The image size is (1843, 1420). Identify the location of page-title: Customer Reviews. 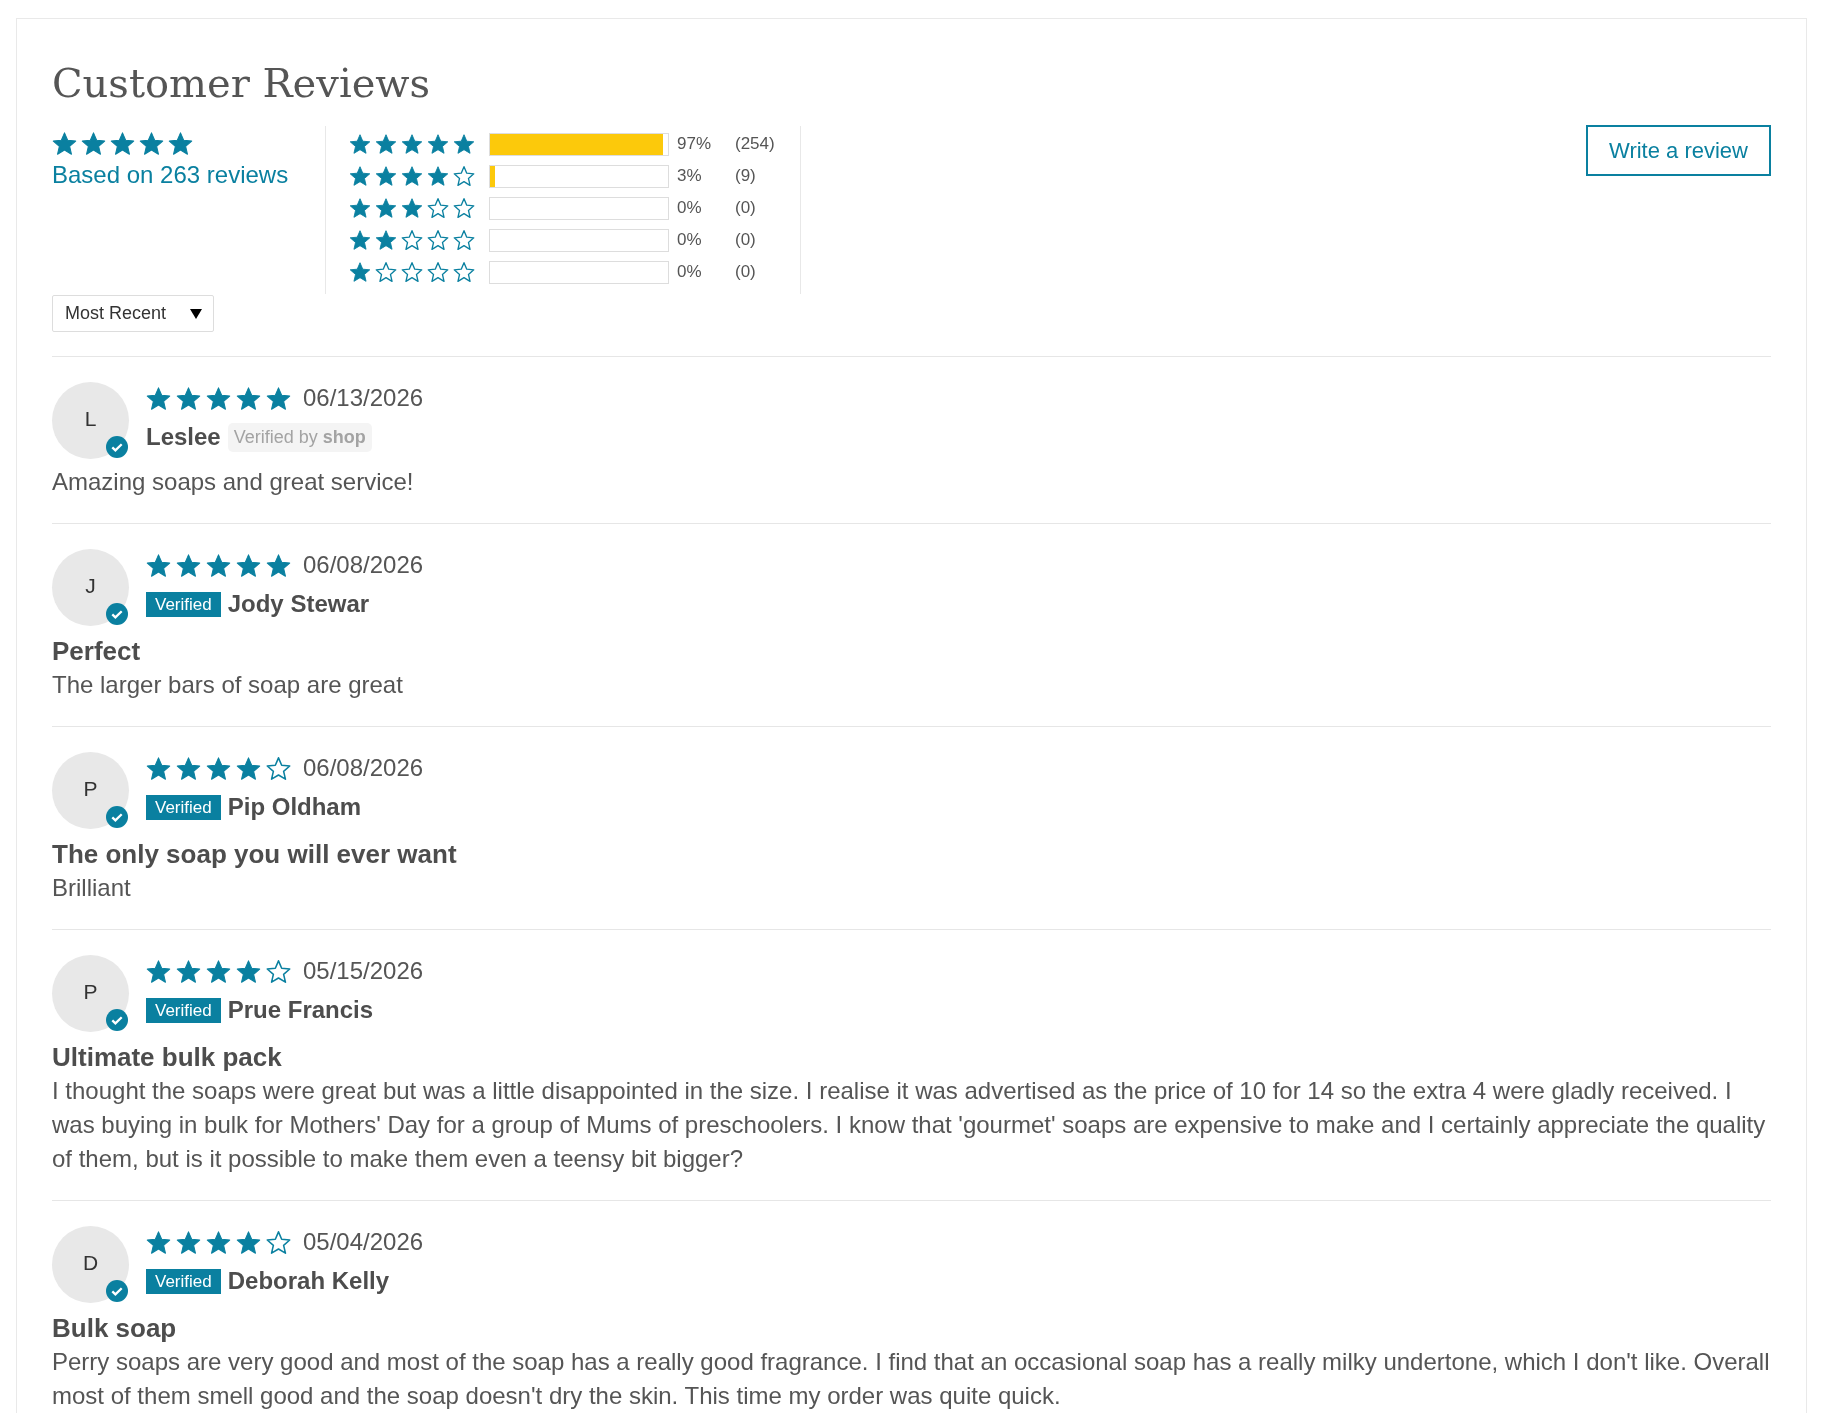
(241, 83).